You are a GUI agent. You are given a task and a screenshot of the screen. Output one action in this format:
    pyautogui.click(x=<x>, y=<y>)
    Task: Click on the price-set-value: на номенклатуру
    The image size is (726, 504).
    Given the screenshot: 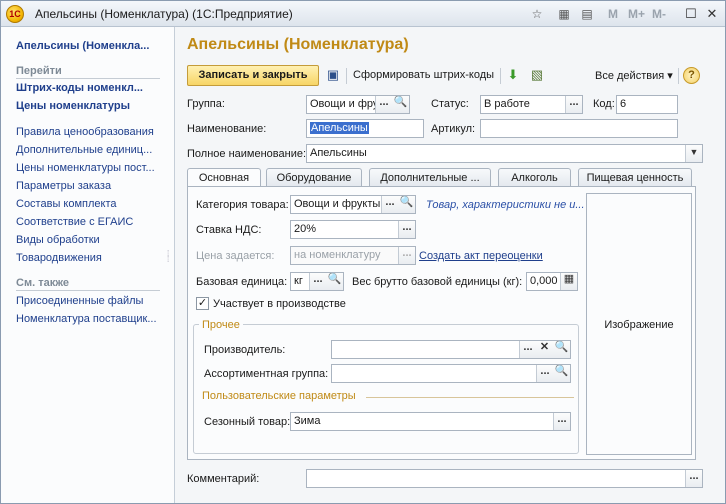 What is the action you would take?
    pyautogui.click(x=337, y=255)
    